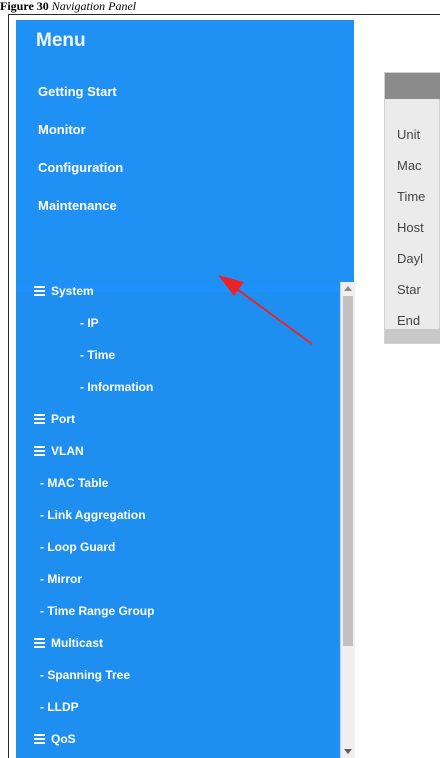  Describe the element at coordinates (410, 258) in the screenshot. I see `panel-row-daylight: Dayl` at that location.